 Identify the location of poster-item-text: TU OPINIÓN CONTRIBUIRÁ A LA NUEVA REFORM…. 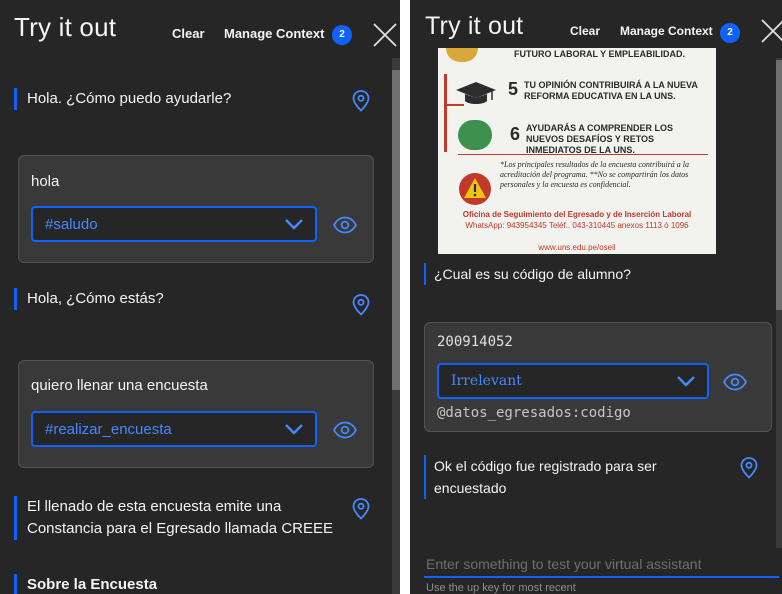
(611, 90).